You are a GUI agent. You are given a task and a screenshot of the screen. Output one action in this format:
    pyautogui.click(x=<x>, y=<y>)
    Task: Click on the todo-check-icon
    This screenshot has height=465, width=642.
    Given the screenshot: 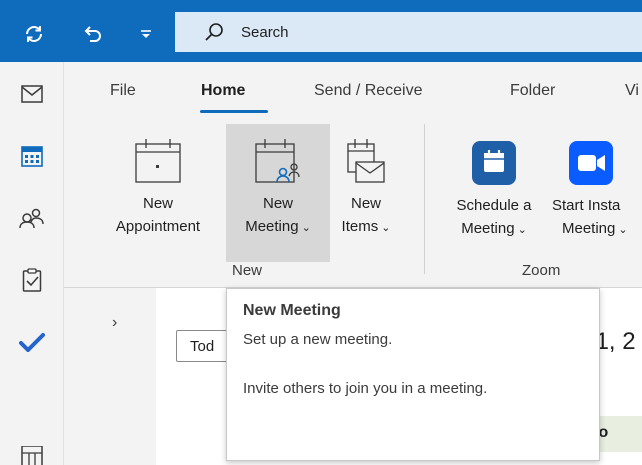 What is the action you would take?
    pyautogui.click(x=32, y=342)
    